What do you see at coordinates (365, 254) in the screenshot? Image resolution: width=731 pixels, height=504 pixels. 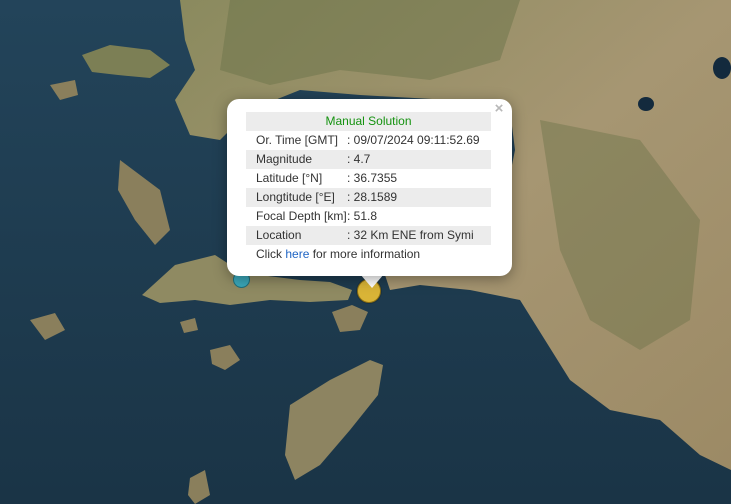 I see `footer-suffix: for more information` at bounding box center [365, 254].